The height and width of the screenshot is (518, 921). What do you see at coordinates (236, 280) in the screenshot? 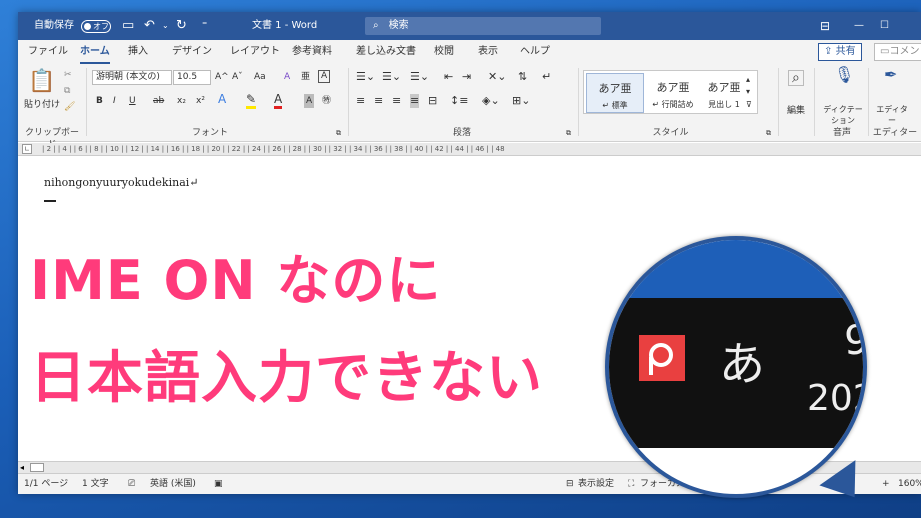
I see `headline-line-1: IME ON なのに` at bounding box center [236, 280].